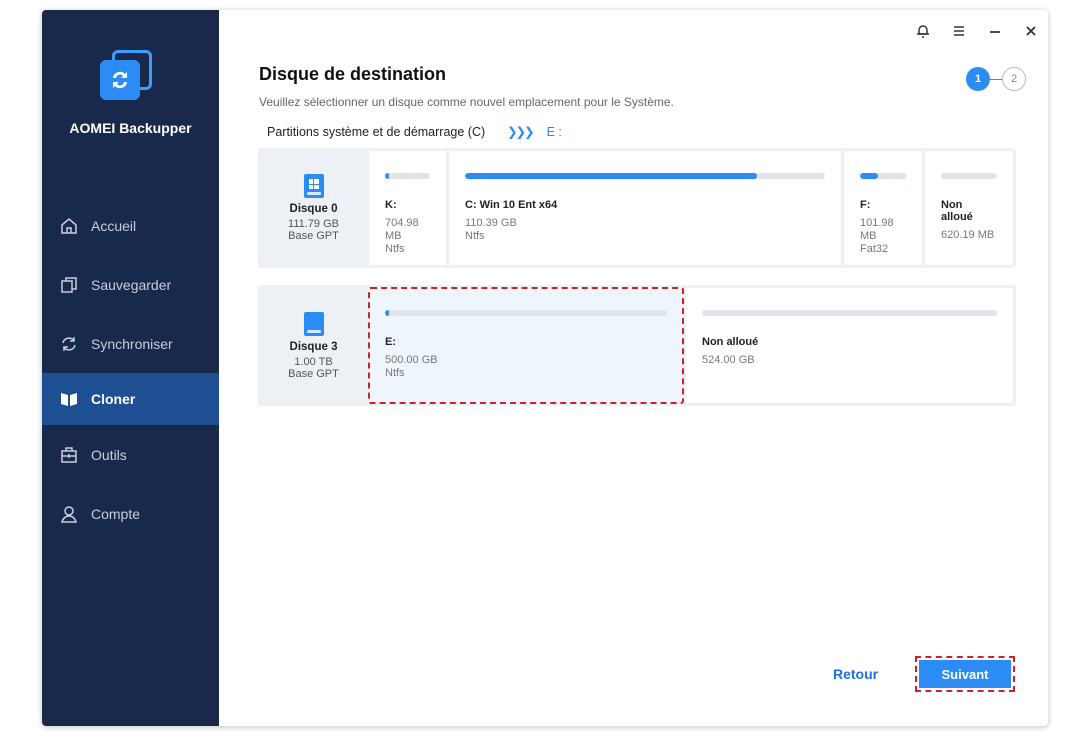 This screenshot has height=736, width=1092. I want to click on next-button: Suivant, so click(965, 674).